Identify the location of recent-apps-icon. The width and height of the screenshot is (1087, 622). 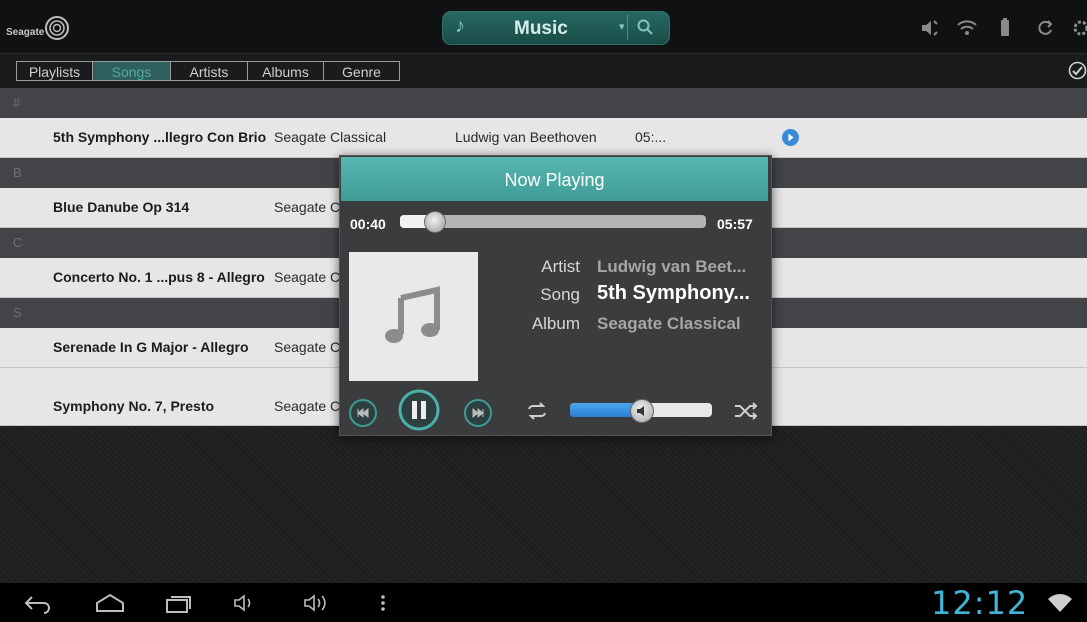
(179, 603).